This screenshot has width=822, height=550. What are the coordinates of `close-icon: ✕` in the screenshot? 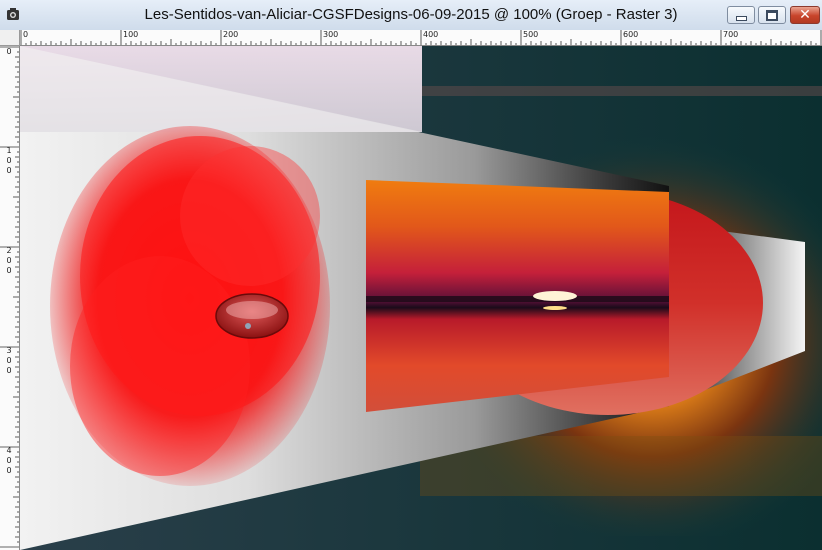 It's located at (805, 15).